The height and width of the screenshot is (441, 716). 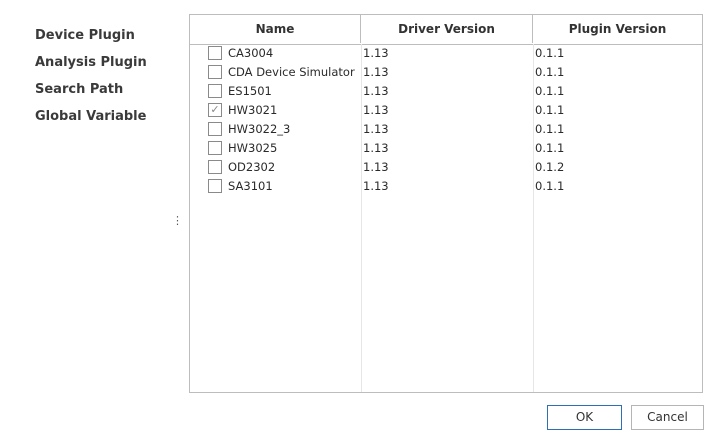 I want to click on grid-header: Name Driver Version Plugin Version, so click(x=446, y=30).